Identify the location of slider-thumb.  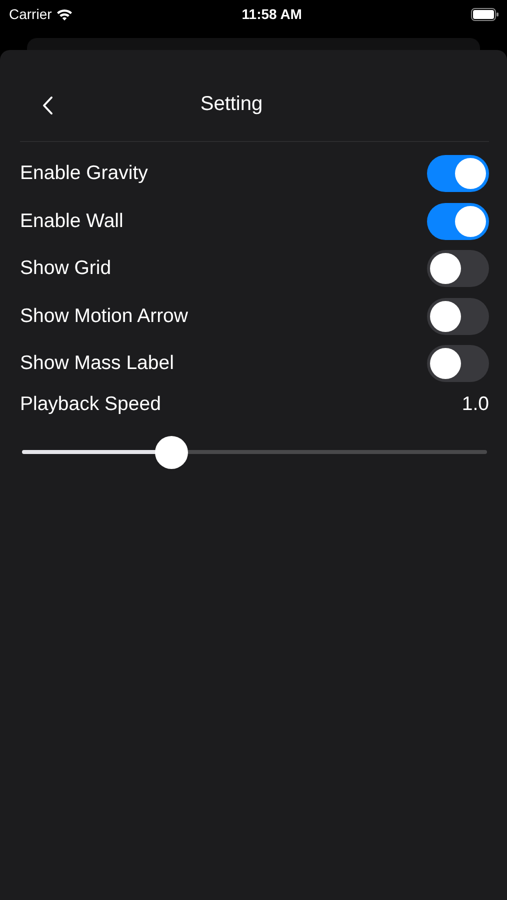
(171, 452).